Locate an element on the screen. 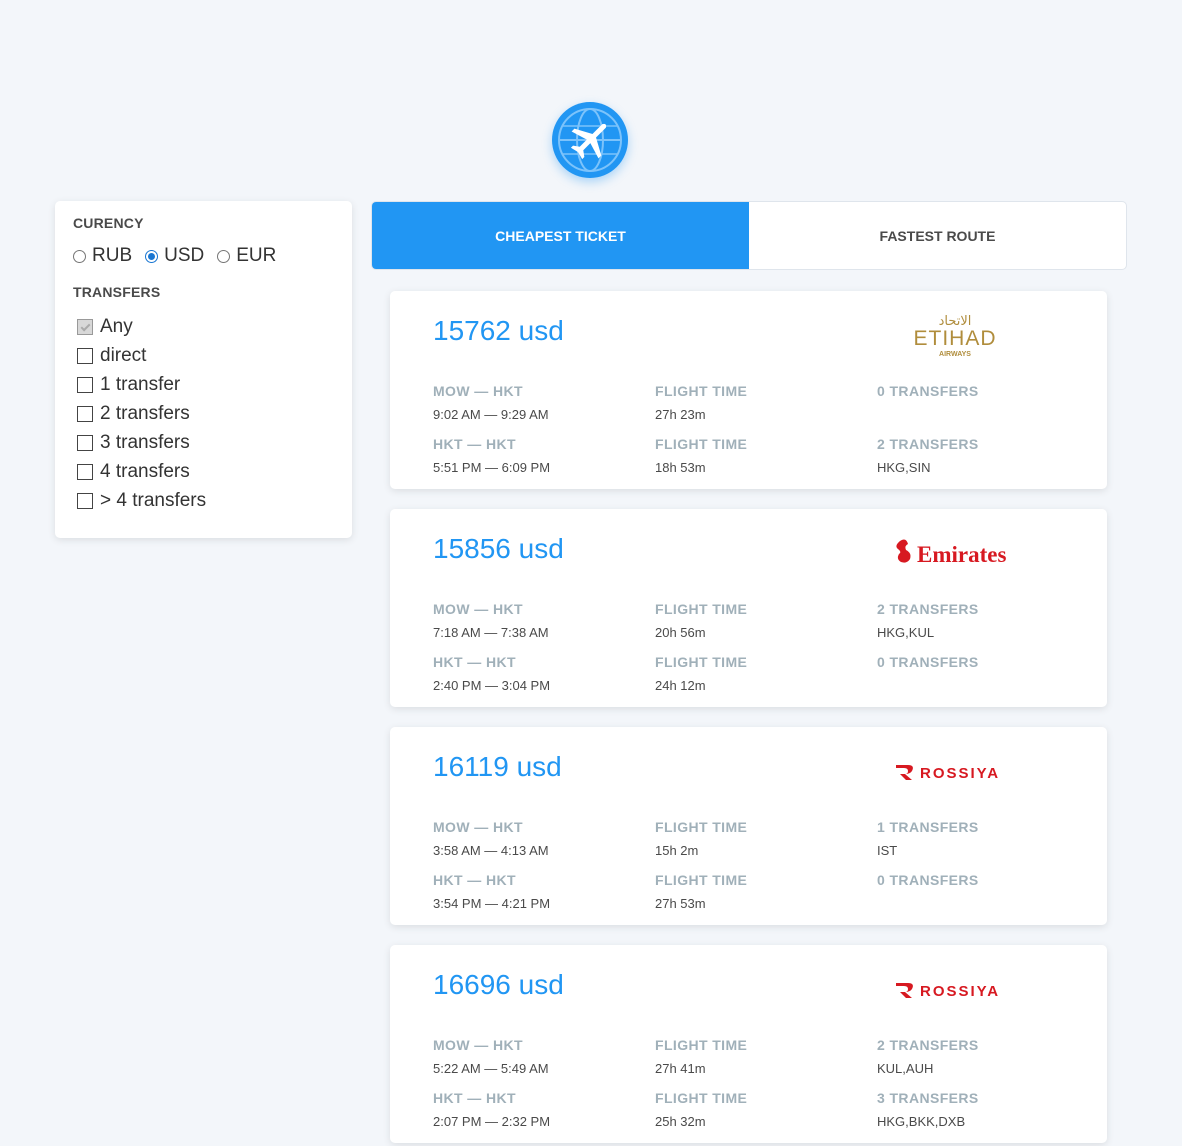 This screenshot has height=1146, width=1182. transfer-label: 4 transfers is located at coordinates (145, 471).